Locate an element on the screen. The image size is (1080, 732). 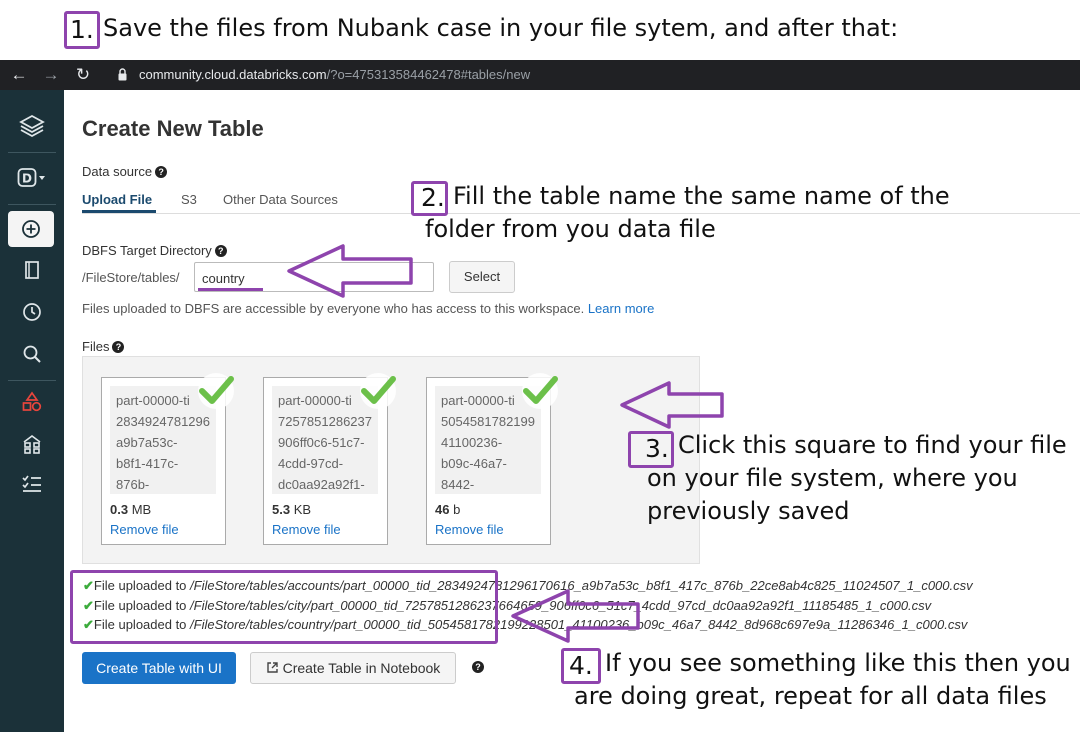
dbfs-target-label: DBFS Target Directory? is located at coordinates (154, 250).